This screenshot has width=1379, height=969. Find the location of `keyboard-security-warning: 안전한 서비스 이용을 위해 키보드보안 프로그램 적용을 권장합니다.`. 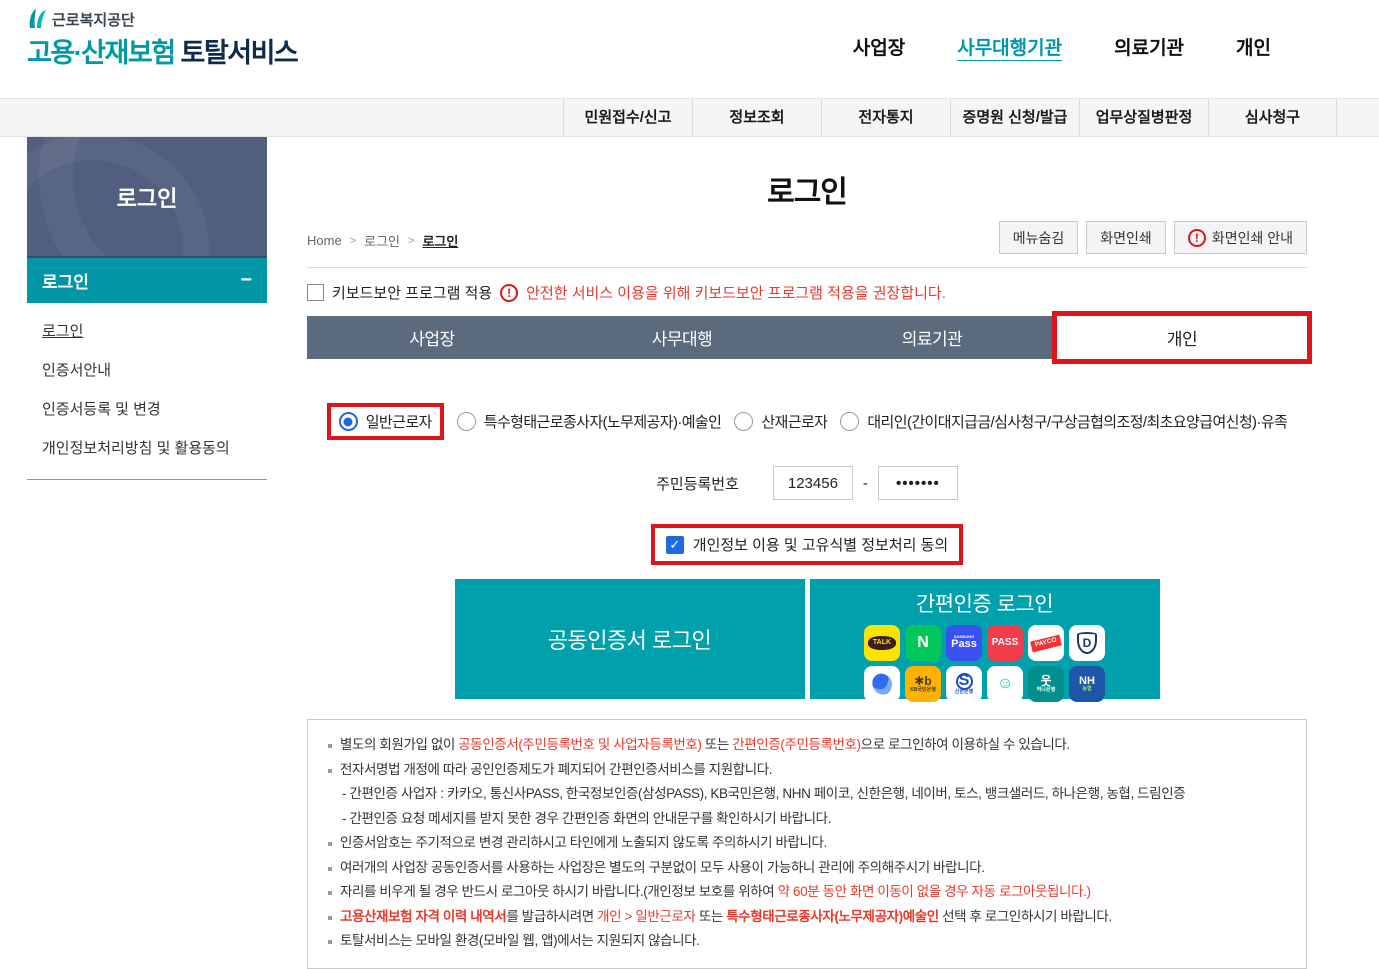

keyboard-security-warning: 안전한 서비스 이용을 위해 키보드보안 프로그램 적용을 권장합니다. is located at coordinates (736, 293).